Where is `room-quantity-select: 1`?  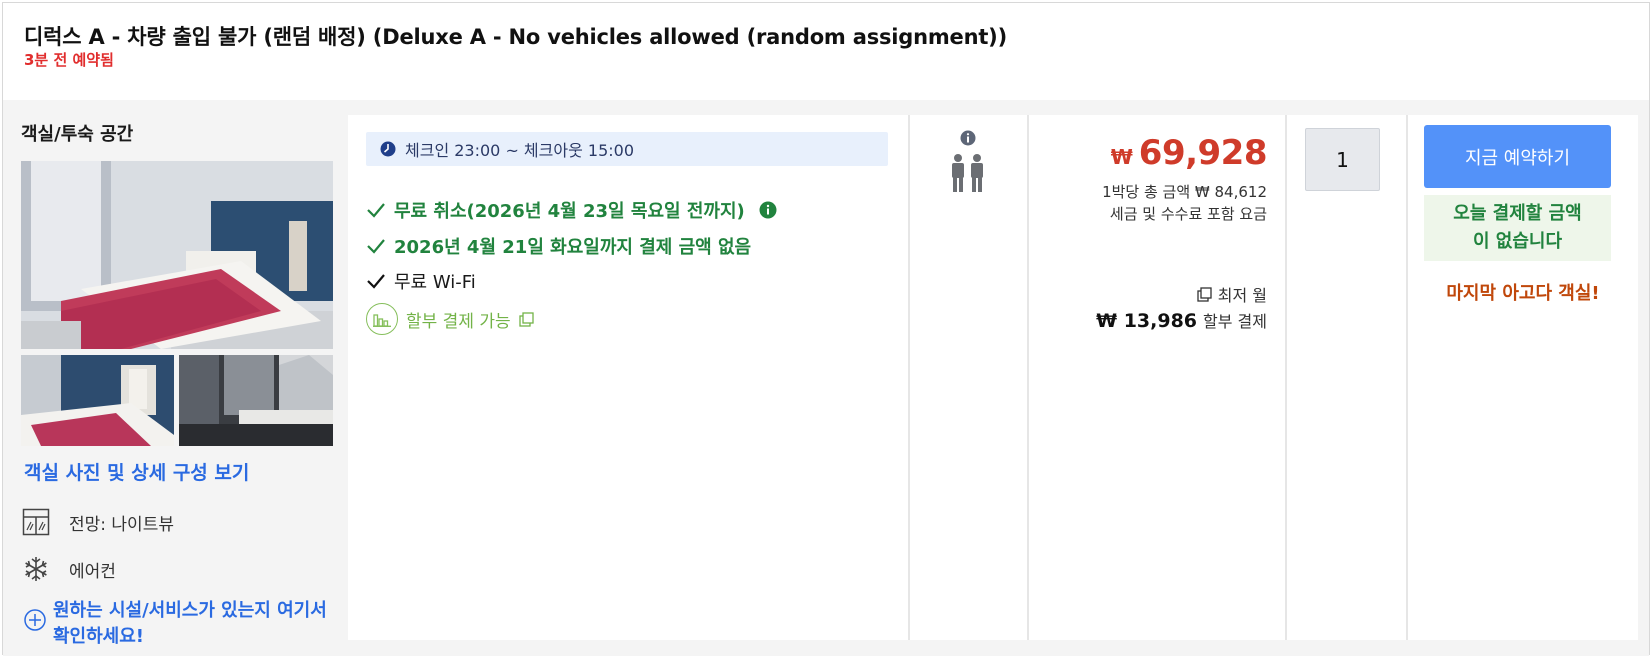 room-quantity-select: 1 is located at coordinates (1342, 159).